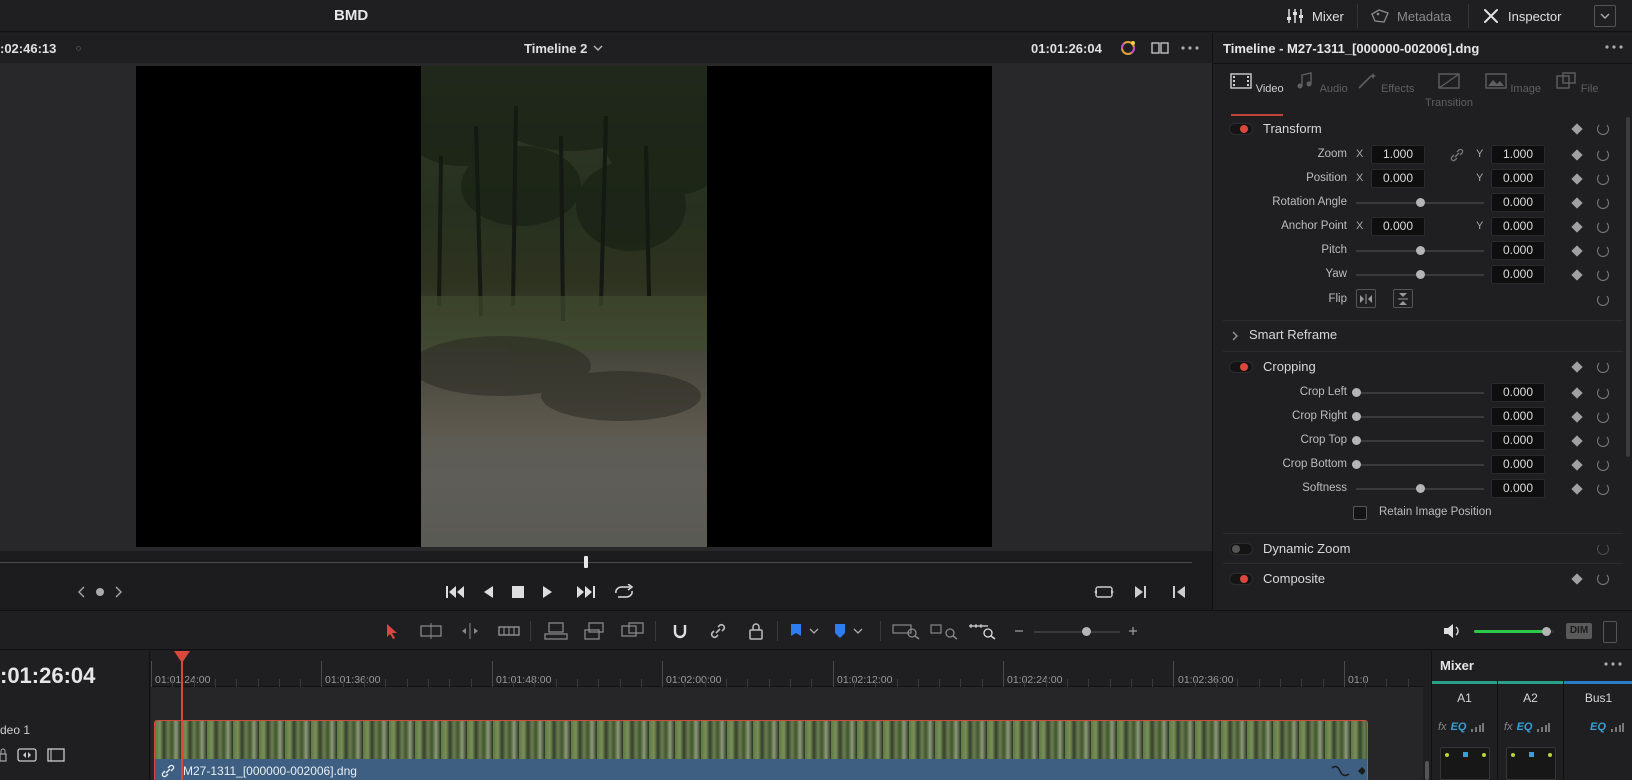 This screenshot has width=1632, height=780. Describe the element at coordinates (1141, 592) in the screenshot. I see `next-edit-button` at that location.